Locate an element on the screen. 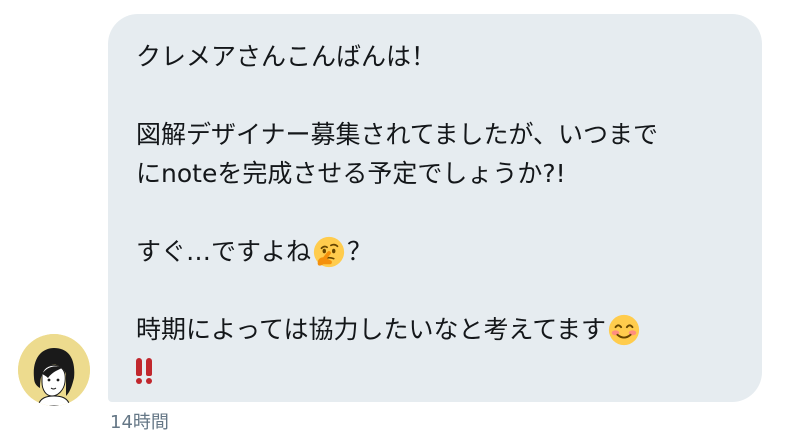 The width and height of the screenshot is (798, 444). message-line: クレメアさんこんばんは！ is located at coordinates (435, 57).